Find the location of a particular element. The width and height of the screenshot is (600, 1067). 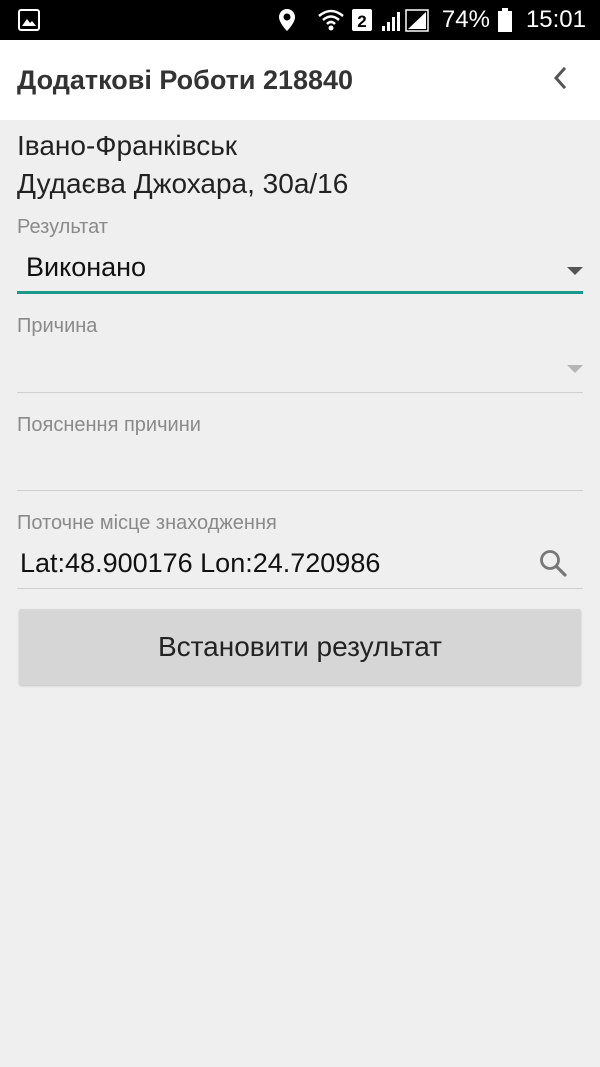

address-city: Івано-Франківськ is located at coordinates (127, 145).